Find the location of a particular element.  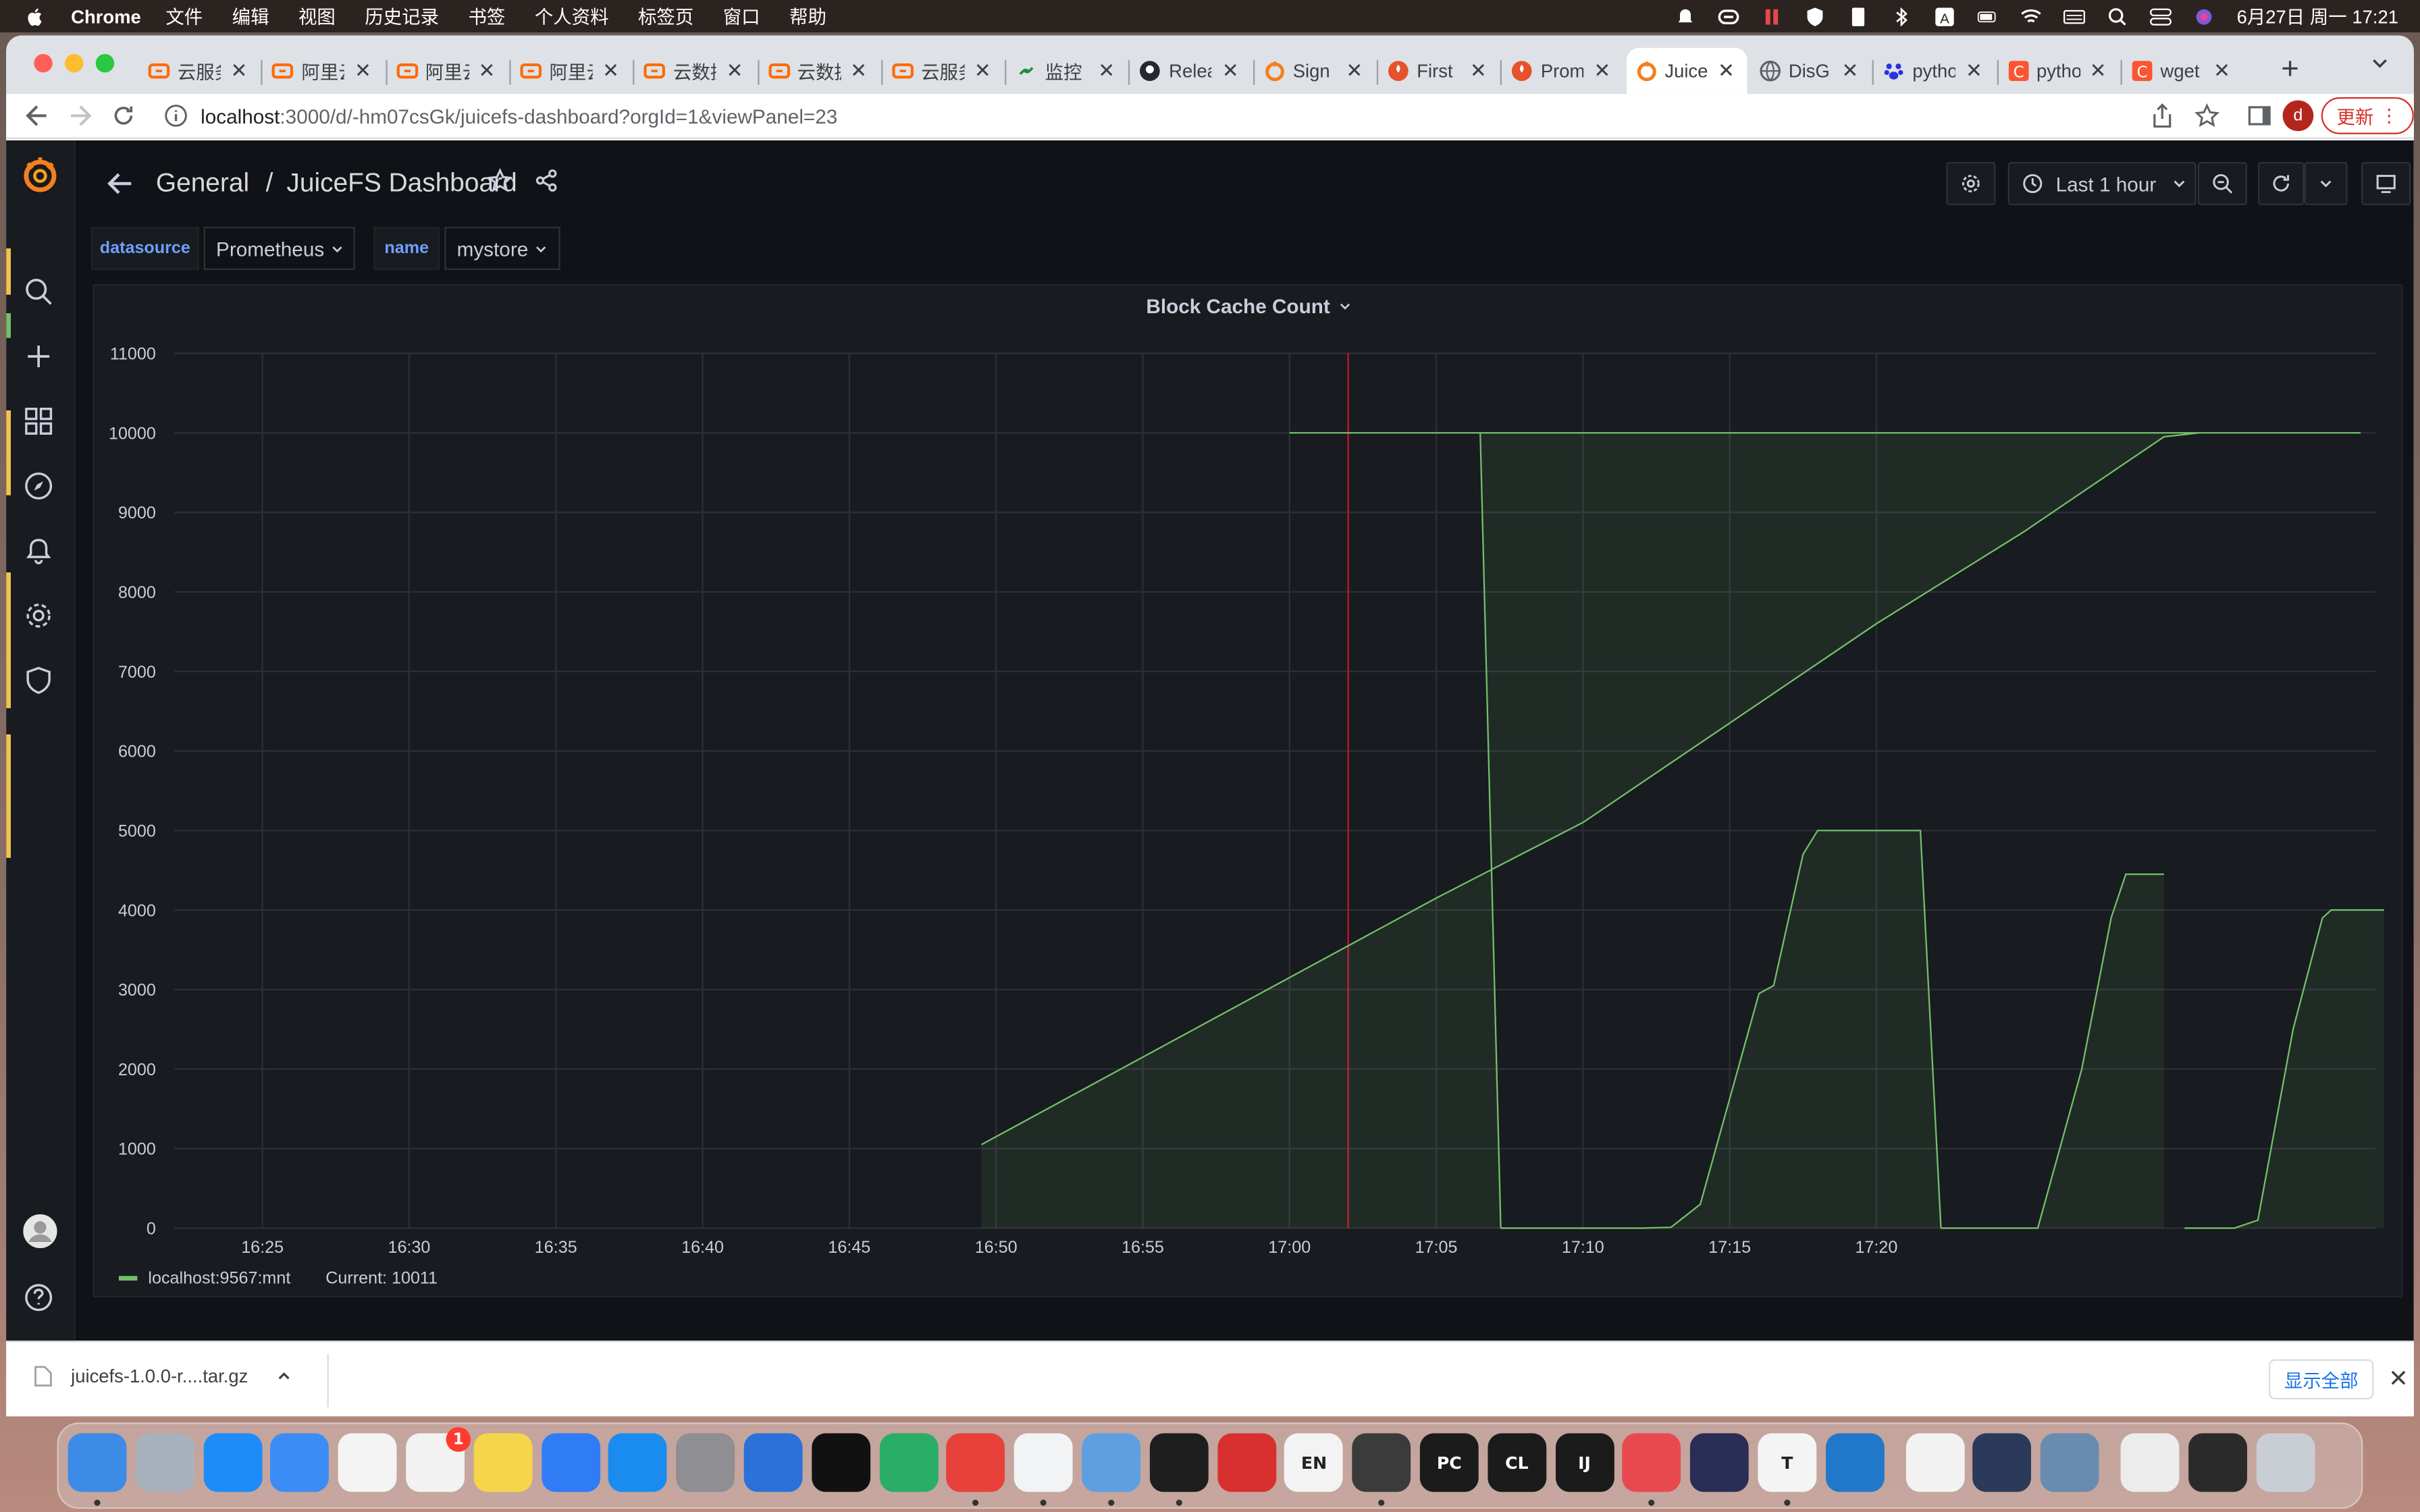

download-item: juicefs-1.0.0-r....tar.gz is located at coordinates (162, 1376).